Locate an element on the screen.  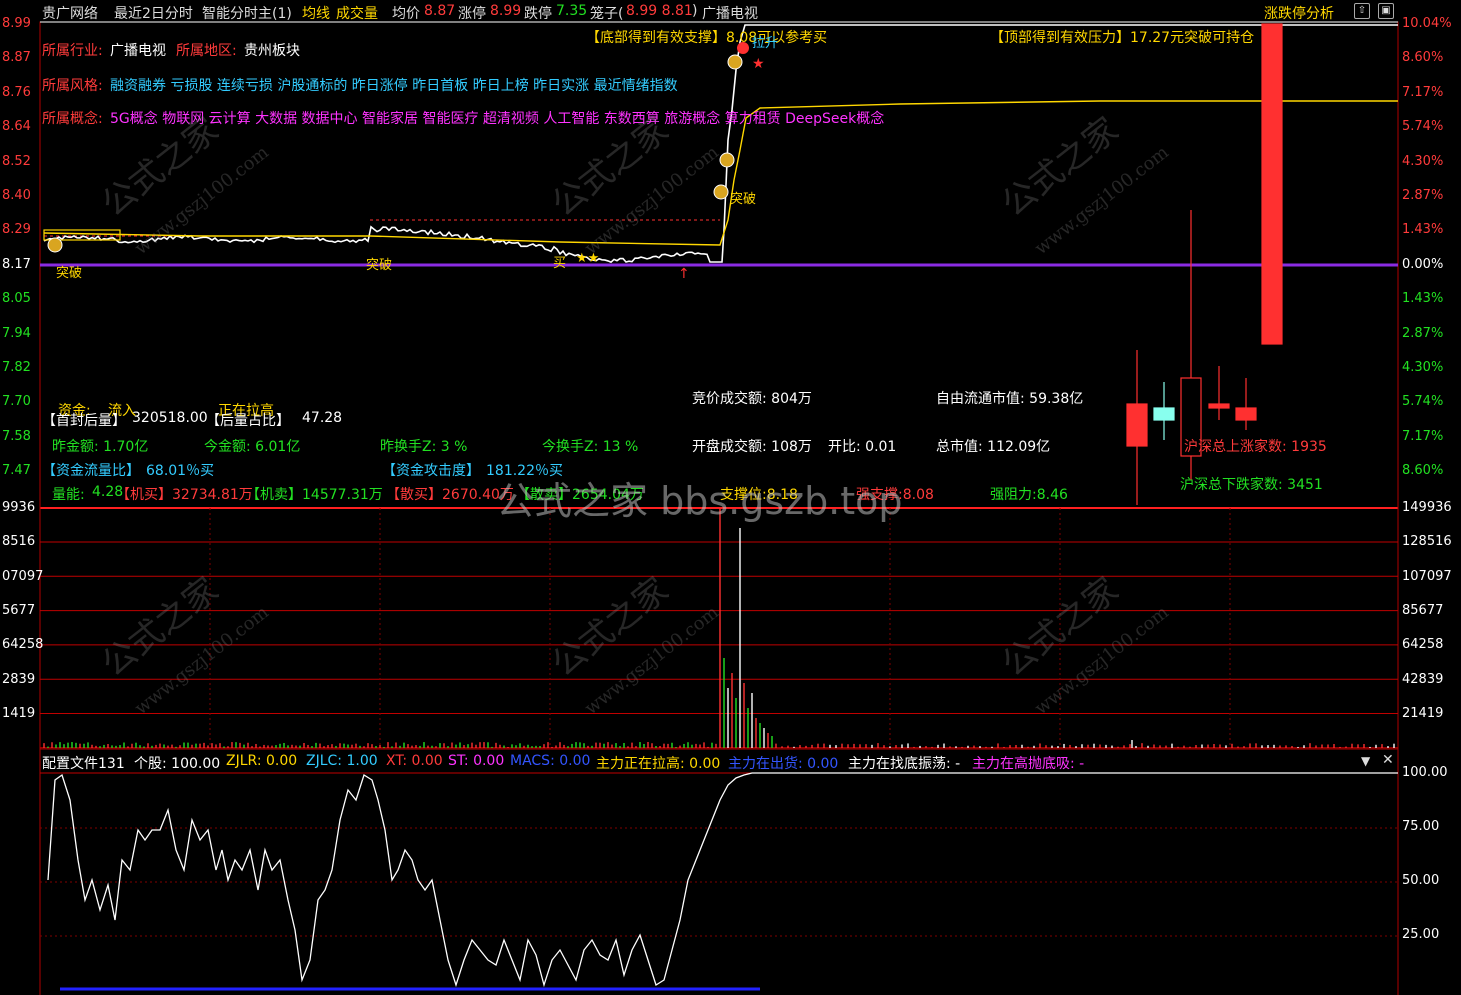
price-left-tick: 7.58 is located at coordinates (16, 436).